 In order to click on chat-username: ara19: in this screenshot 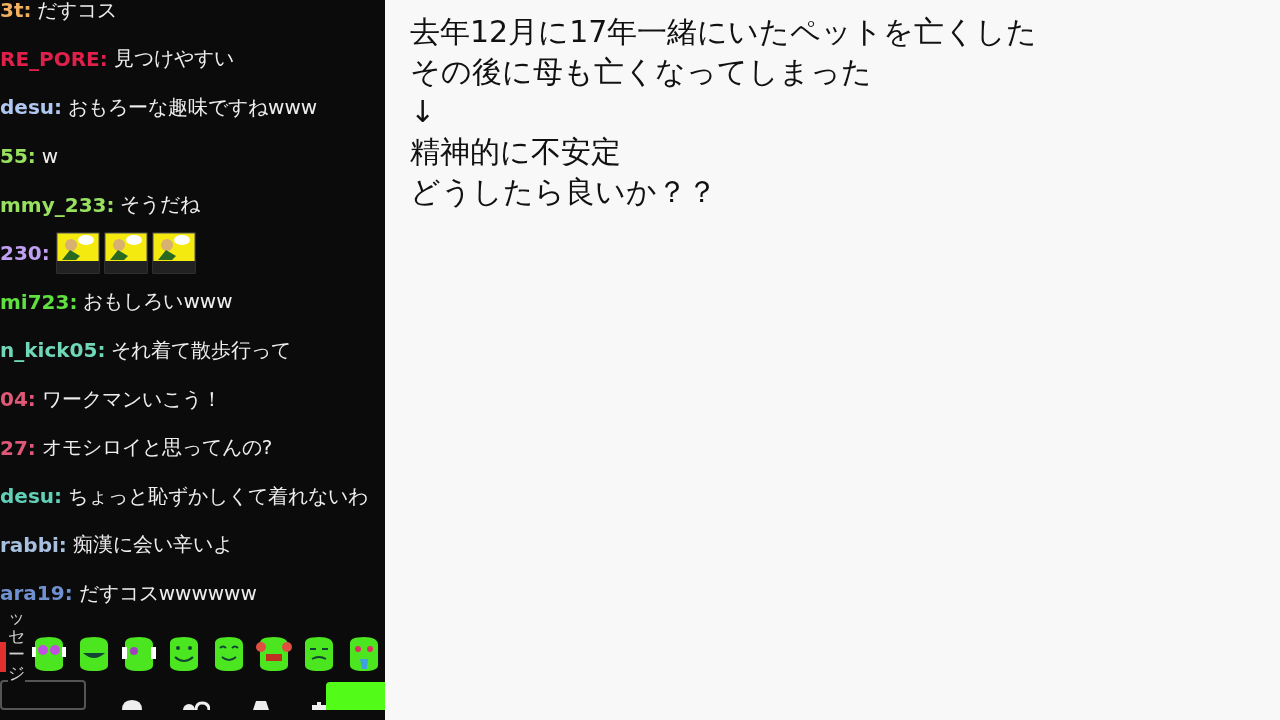, I will do `click(36, 593)`.